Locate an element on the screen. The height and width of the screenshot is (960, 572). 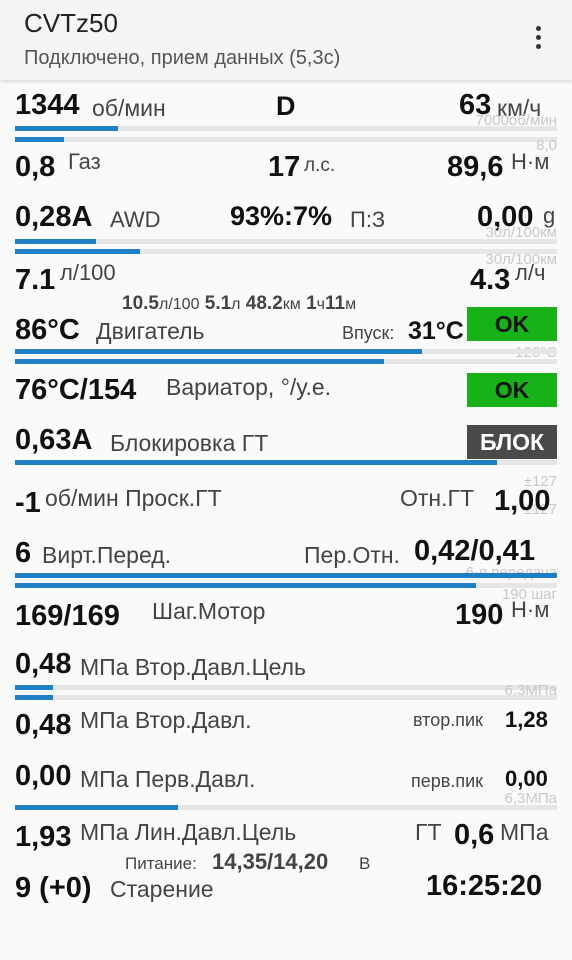
connection-status: Подключено, прием данных (5,3с) is located at coordinates (182, 58).